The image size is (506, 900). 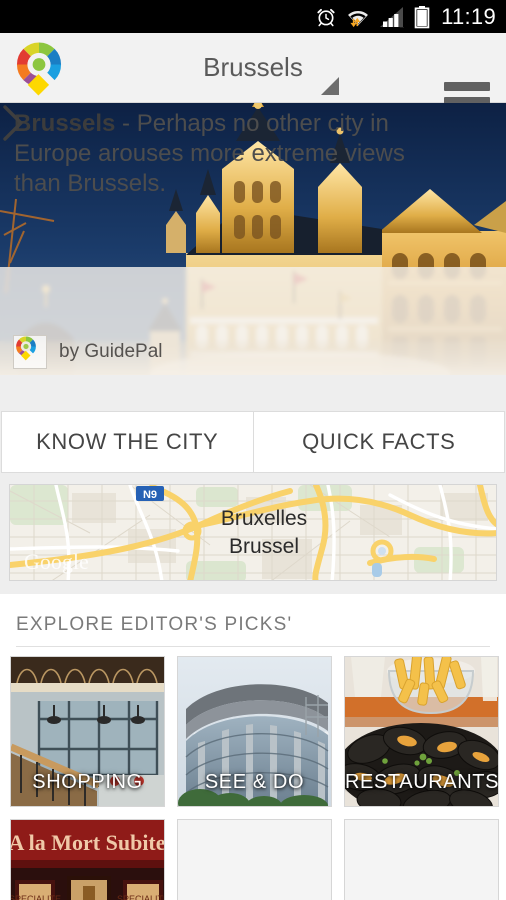 What do you see at coordinates (468, 16) in the screenshot?
I see `status-clock: 11:19` at bounding box center [468, 16].